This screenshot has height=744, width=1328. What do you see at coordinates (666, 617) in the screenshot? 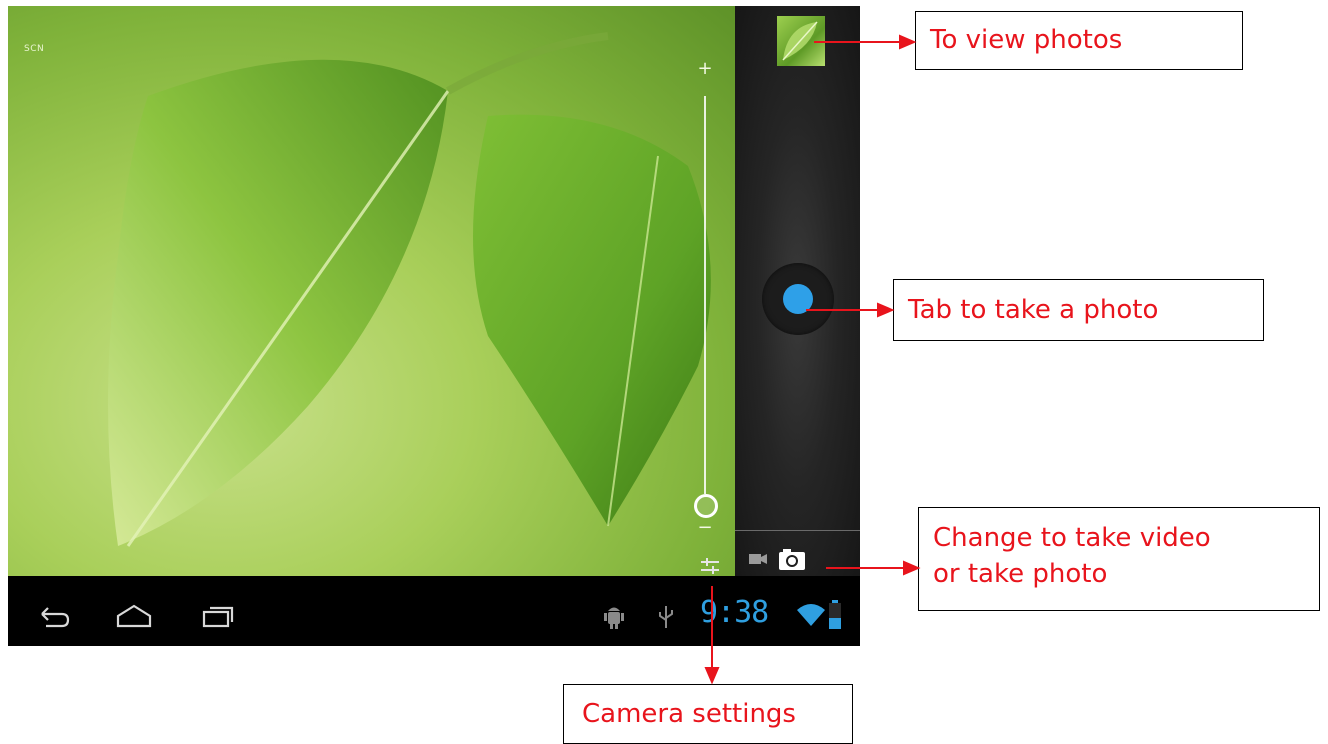
I see `usb-icon` at bounding box center [666, 617].